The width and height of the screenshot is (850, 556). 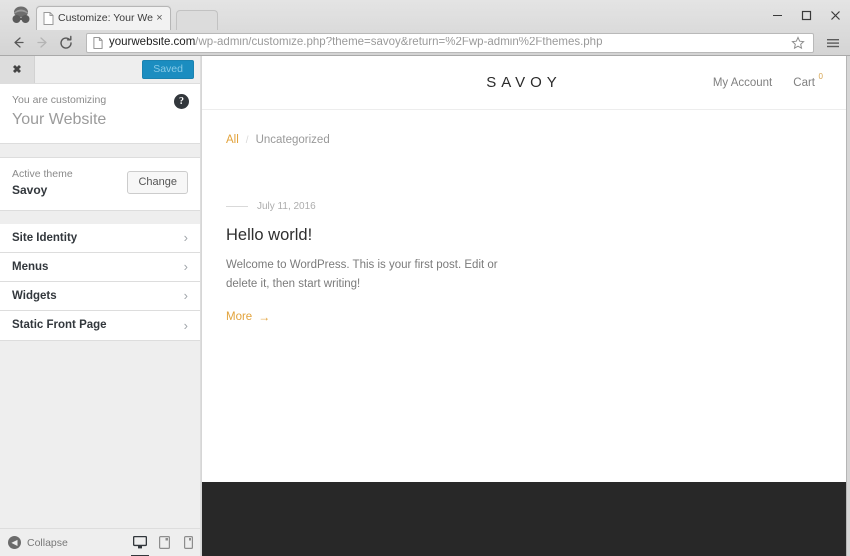 What do you see at coordinates (799, 43) in the screenshot?
I see `bookmark-star-icon` at bounding box center [799, 43].